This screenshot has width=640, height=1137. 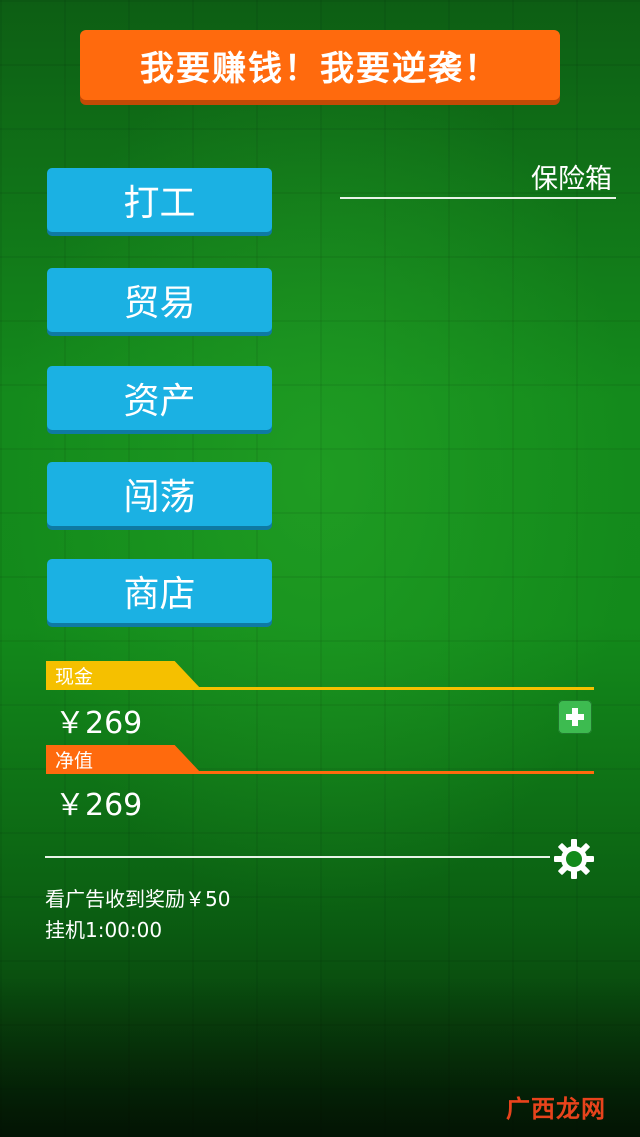 I want to click on cash-amount: ￥269, so click(x=99, y=723).